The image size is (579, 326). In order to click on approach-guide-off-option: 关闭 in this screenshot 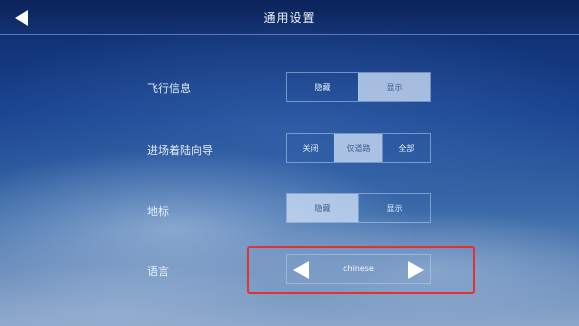, I will do `click(310, 148)`.